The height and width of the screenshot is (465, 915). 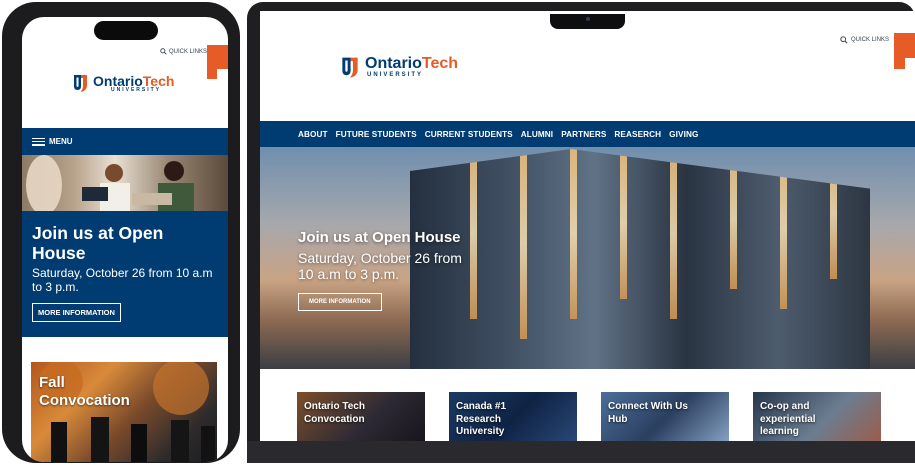 I want to click on nav-item-future-students: FUTURE STUDENTS, so click(x=376, y=134).